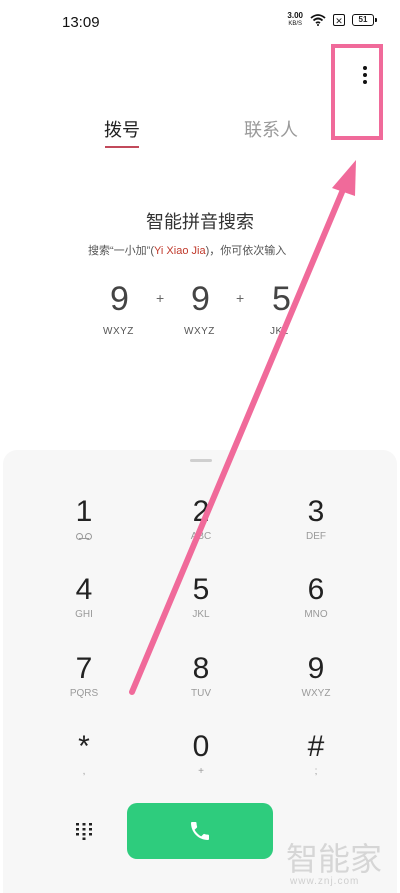 The image size is (400, 893). I want to click on phone-icon, so click(200, 831).